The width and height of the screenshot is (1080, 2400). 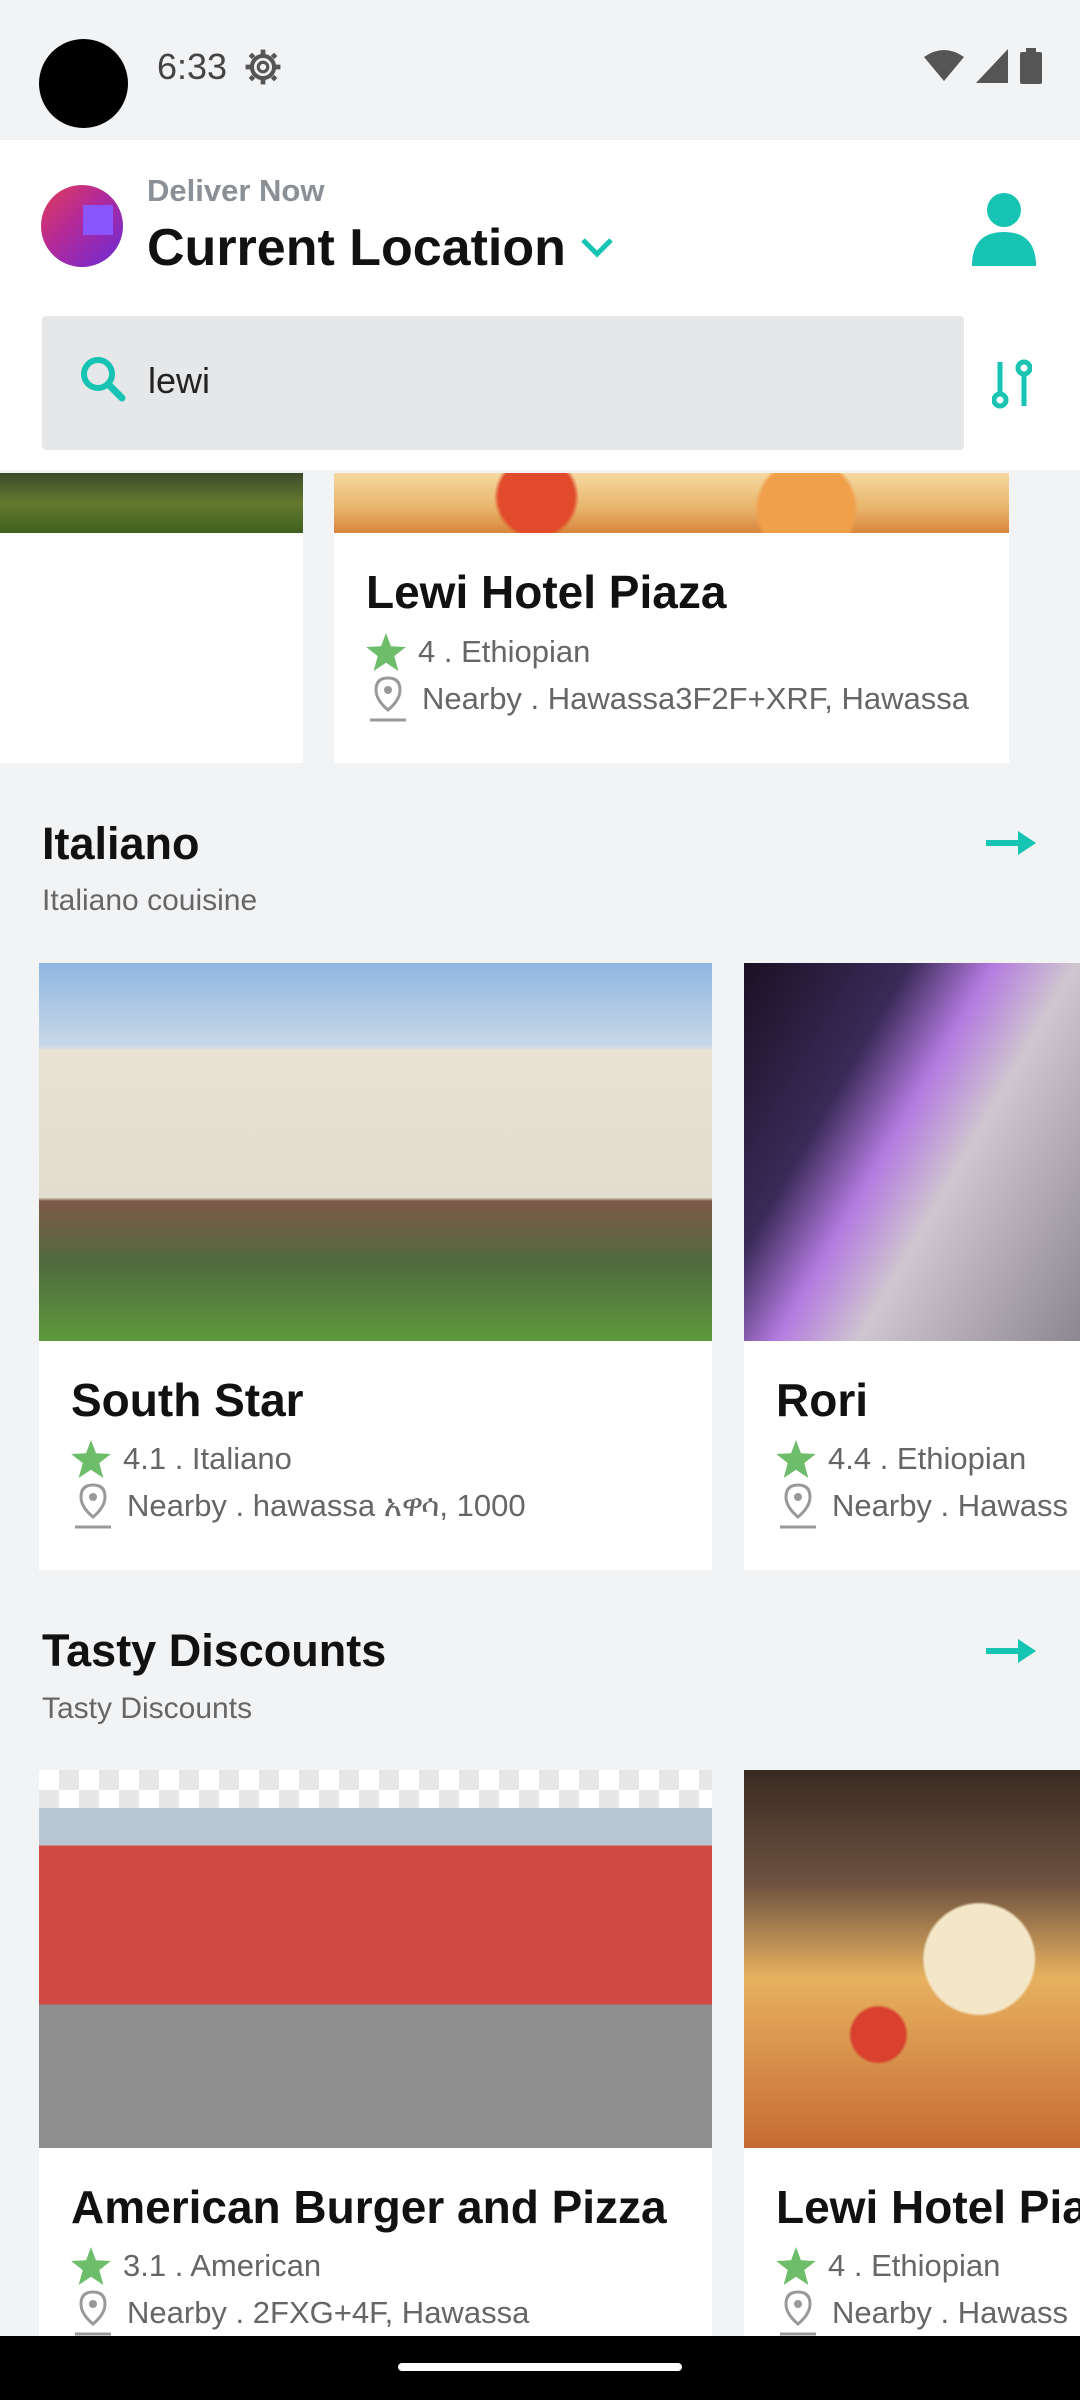 What do you see at coordinates (187, 1400) in the screenshot?
I see `restaurant-name: South Star` at bounding box center [187, 1400].